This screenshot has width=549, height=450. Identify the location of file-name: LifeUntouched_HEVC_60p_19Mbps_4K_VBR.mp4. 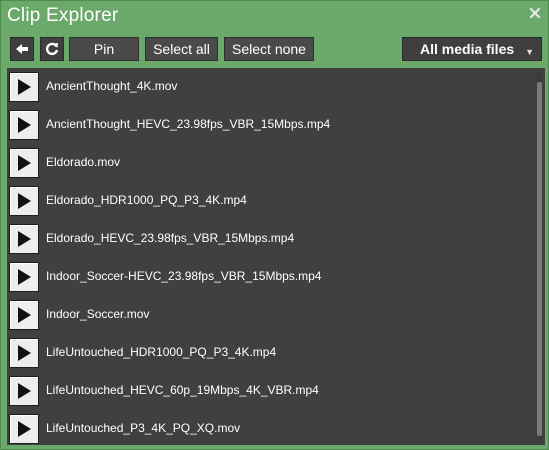
(182, 390).